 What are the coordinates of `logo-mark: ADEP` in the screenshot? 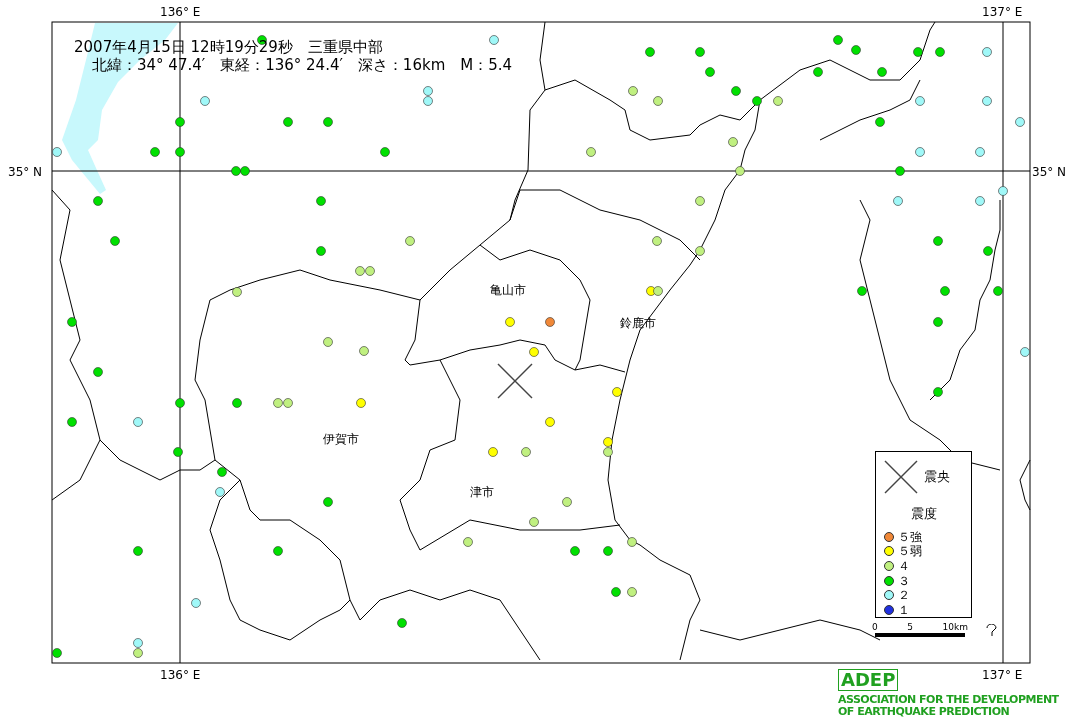 It's located at (868, 680).